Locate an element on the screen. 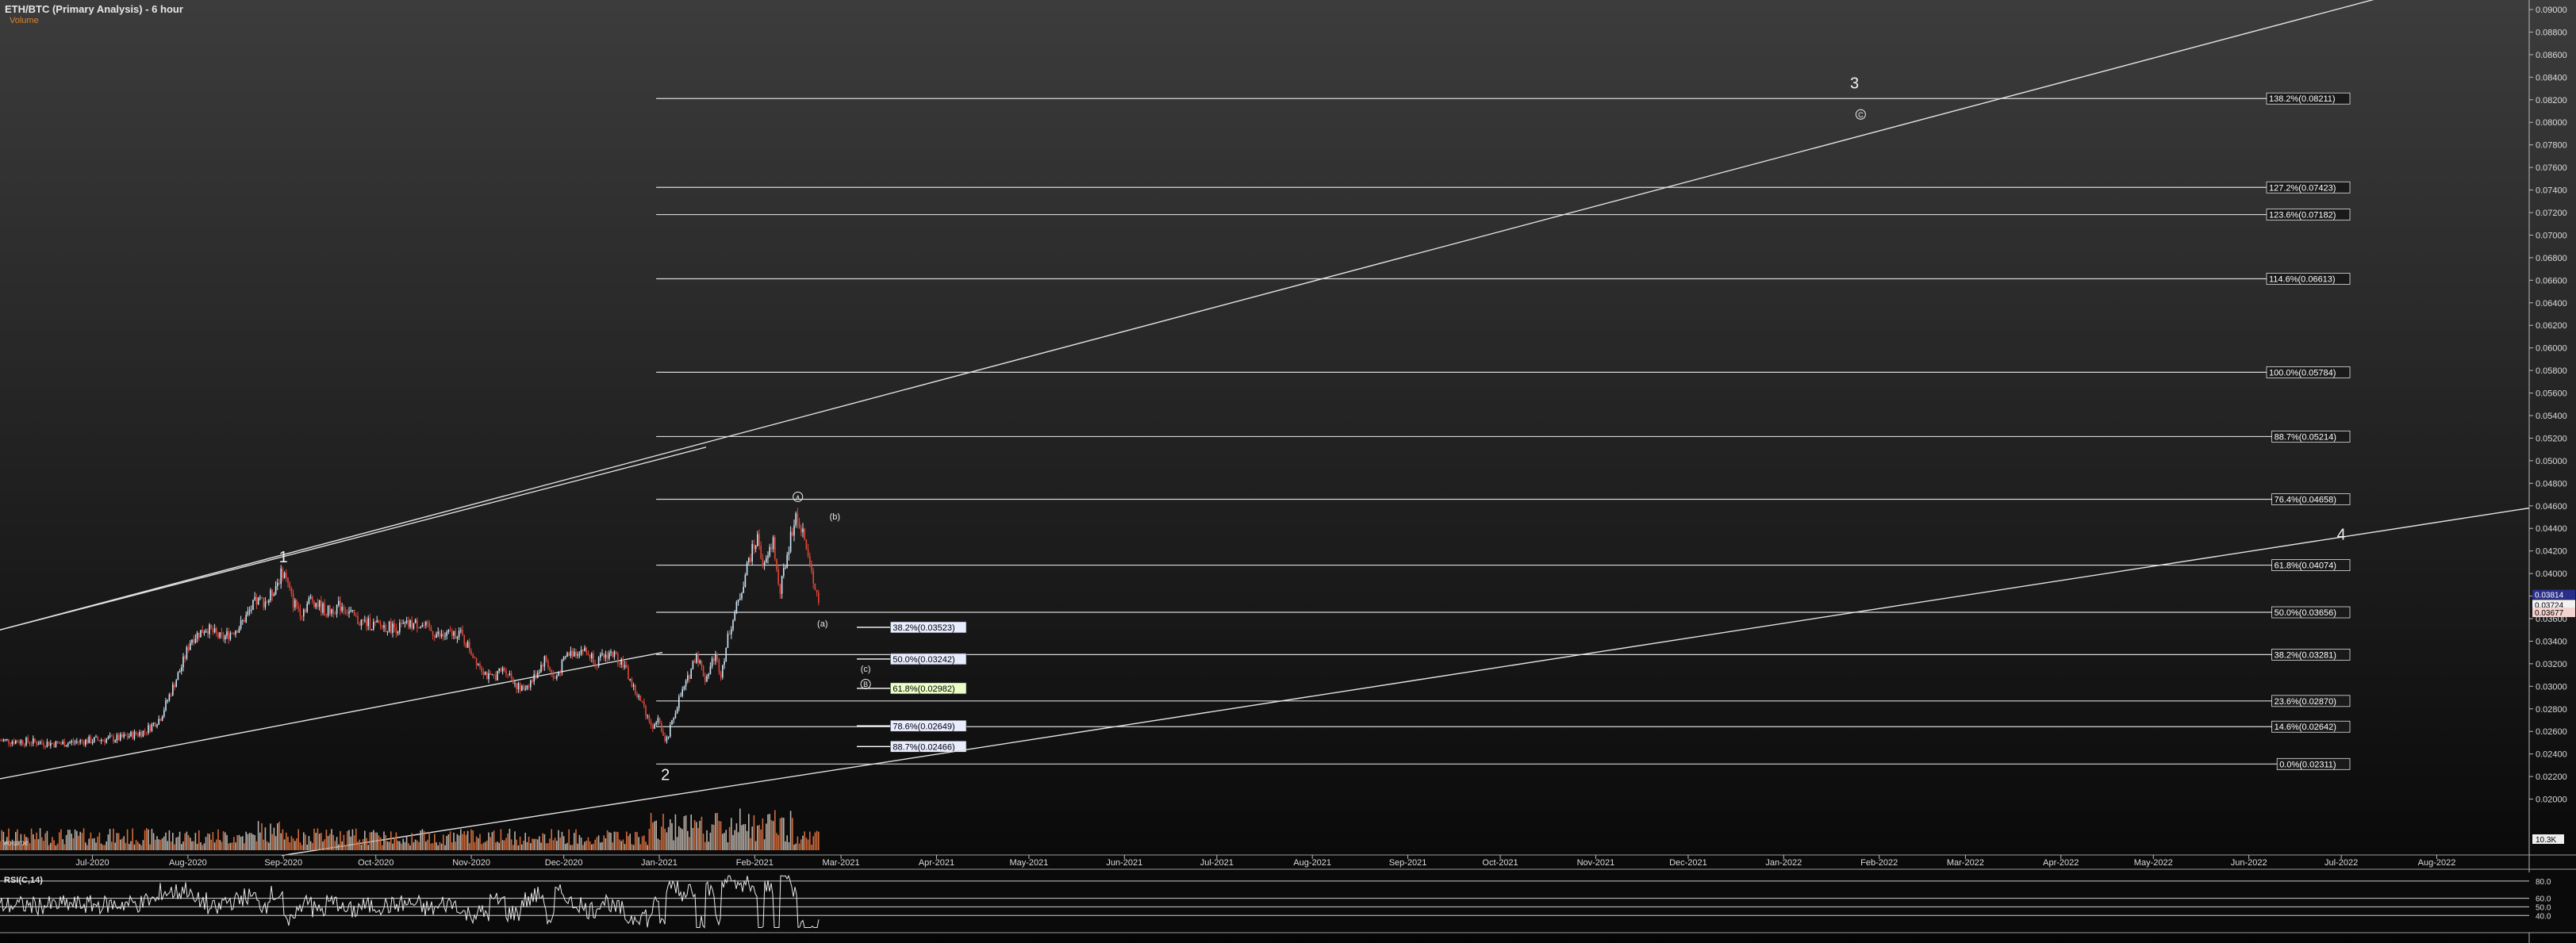 Image resolution: width=2576 pixels, height=943 pixels. price-tick-label: 0.05200 is located at coordinates (2551, 439).